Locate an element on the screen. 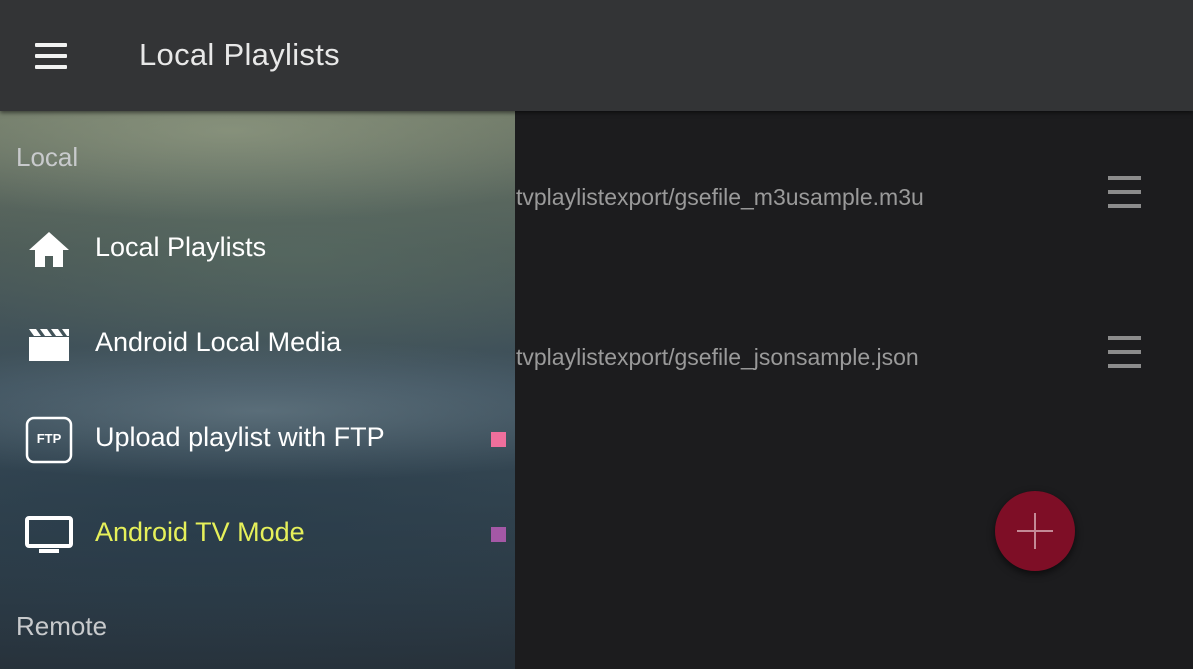 The height and width of the screenshot is (669, 1193). page-title: Local Playlists is located at coordinates (239, 54).